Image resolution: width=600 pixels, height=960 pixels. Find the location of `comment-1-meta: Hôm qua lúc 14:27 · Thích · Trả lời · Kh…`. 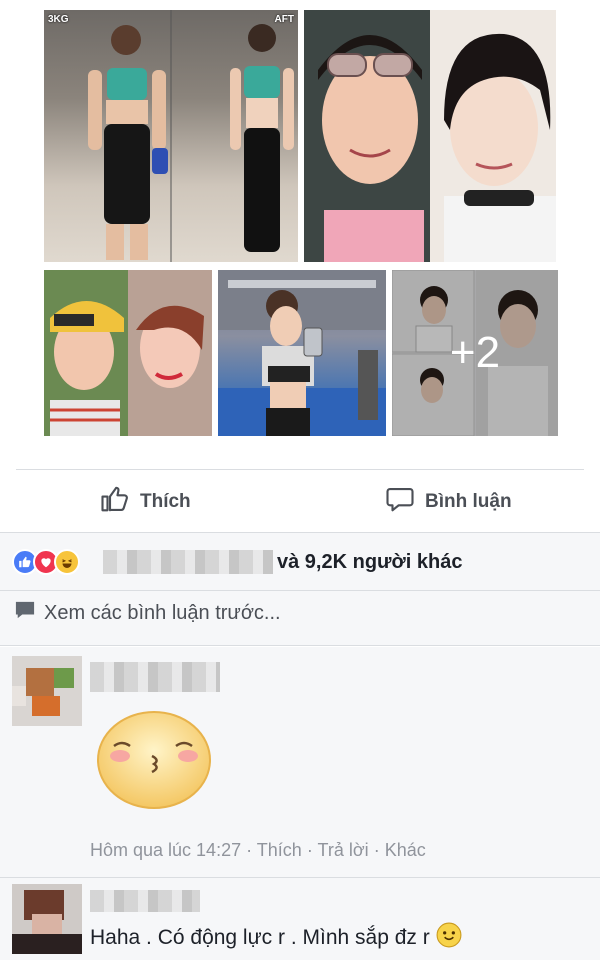

comment-1-meta: Hôm qua lúc 14:27 · Thích · Trả lời · Kh… is located at coordinates (258, 850).